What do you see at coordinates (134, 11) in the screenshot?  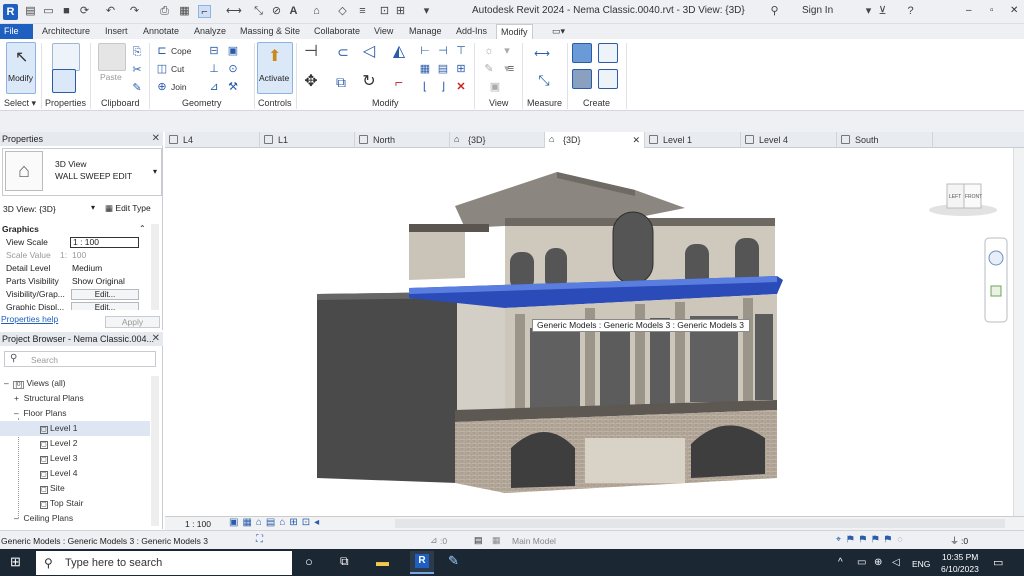 I see `redo-icon: ↷` at bounding box center [134, 11].